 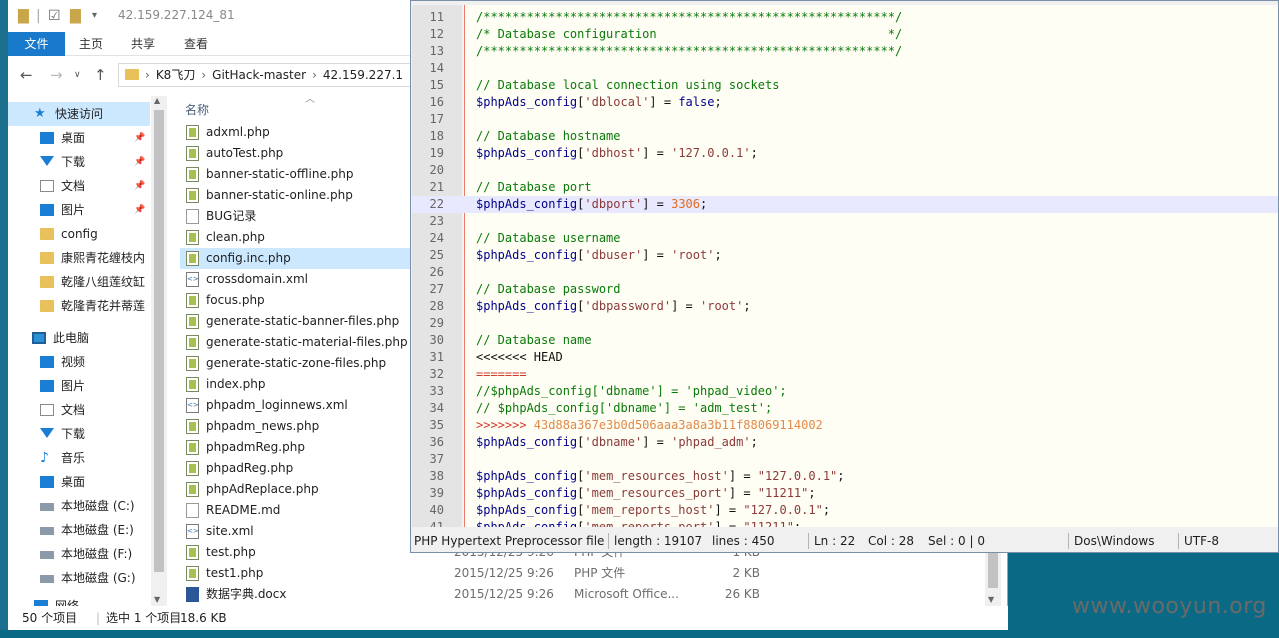 I want to click on code-line: 25 $phpAds_config['dbuser'] = 'root';, so click(x=845, y=255).